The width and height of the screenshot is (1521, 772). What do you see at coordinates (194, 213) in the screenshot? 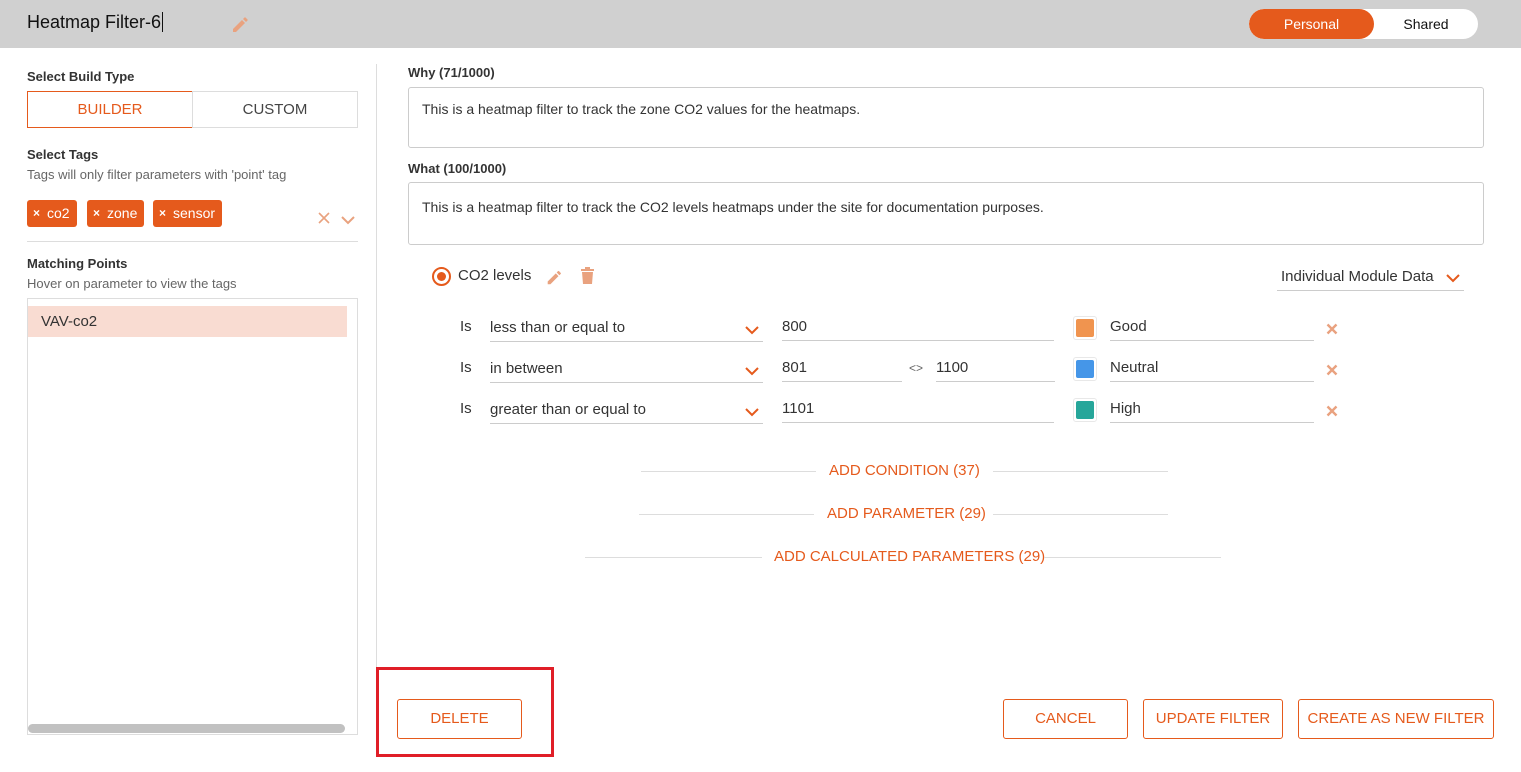
I see `tag-chip-label: sensor` at bounding box center [194, 213].